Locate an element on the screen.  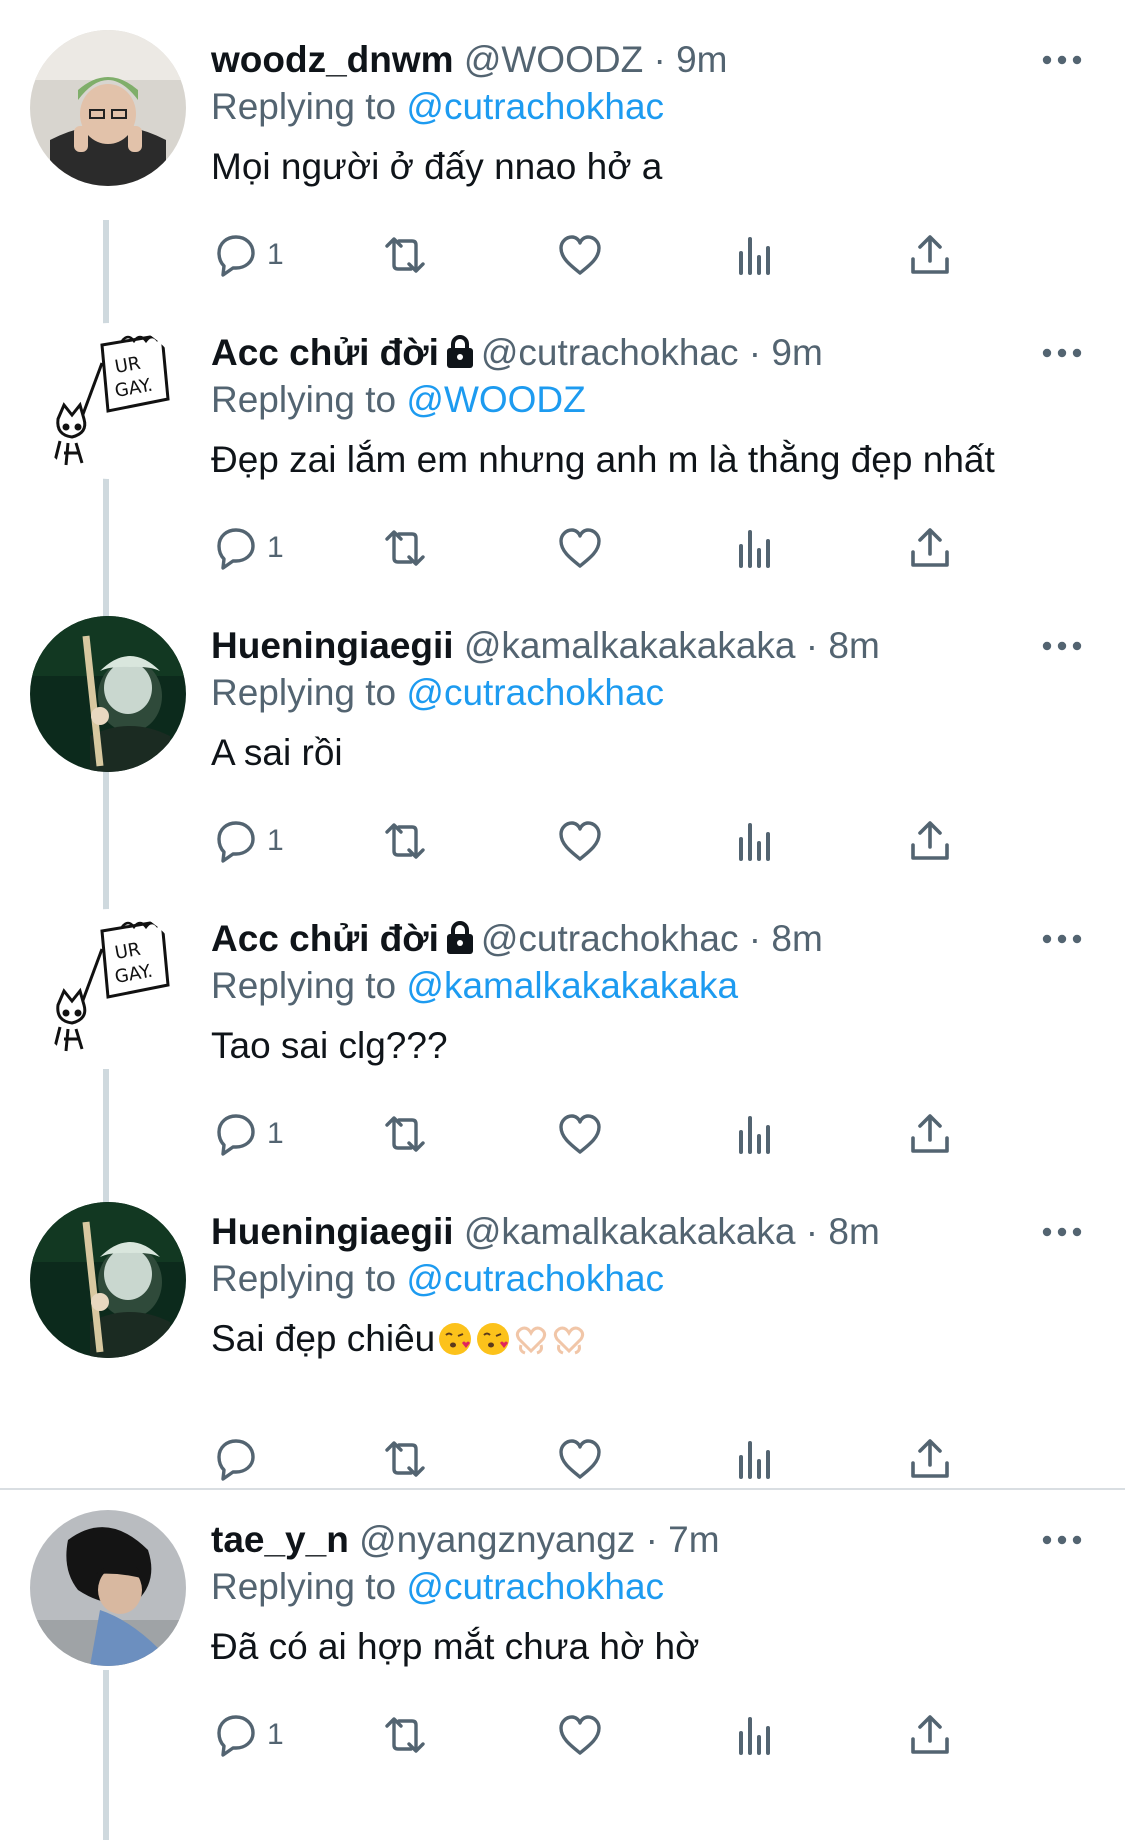
replying-to-mention: @WOODZ is located at coordinates (495, 399).